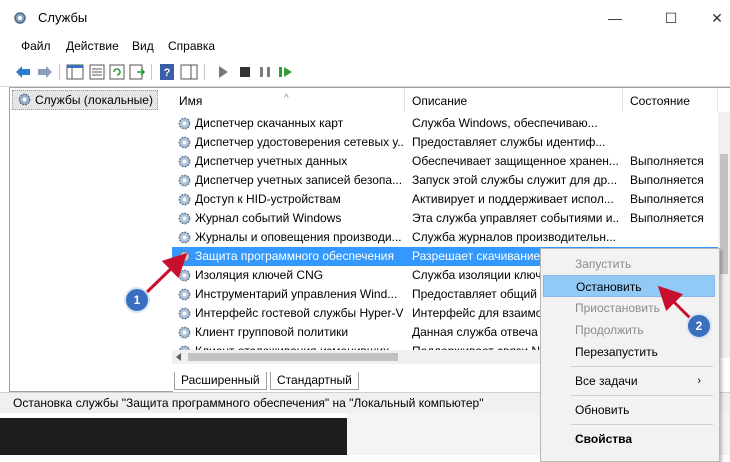 The image size is (730, 462). I want to click on annotation-badge-1: 1, so click(137, 300).